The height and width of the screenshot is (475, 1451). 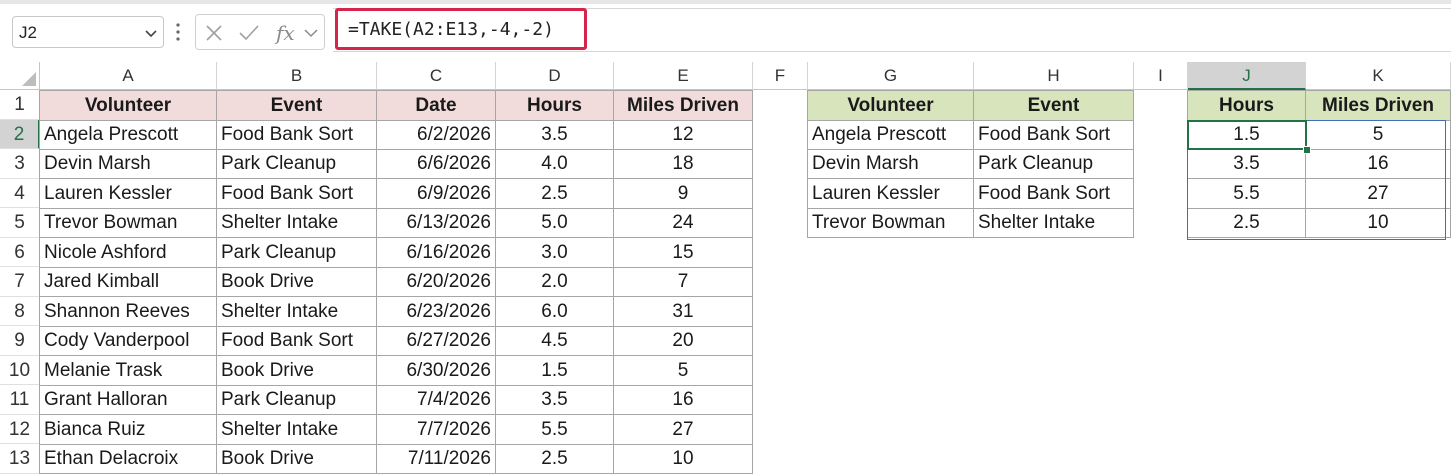 I want to click on formula-input: =TAKE(A2:E13,-4,-2), so click(x=461, y=29).